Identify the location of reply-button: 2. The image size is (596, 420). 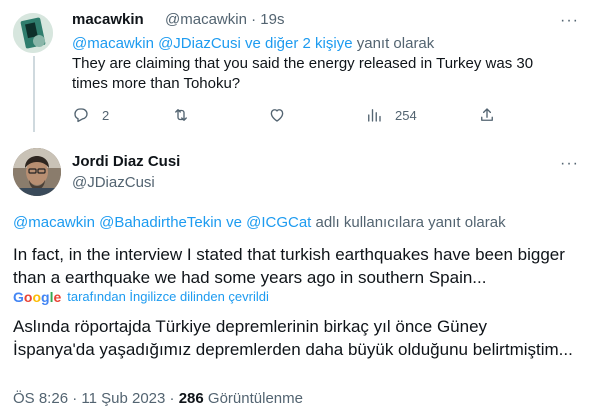
(90, 115).